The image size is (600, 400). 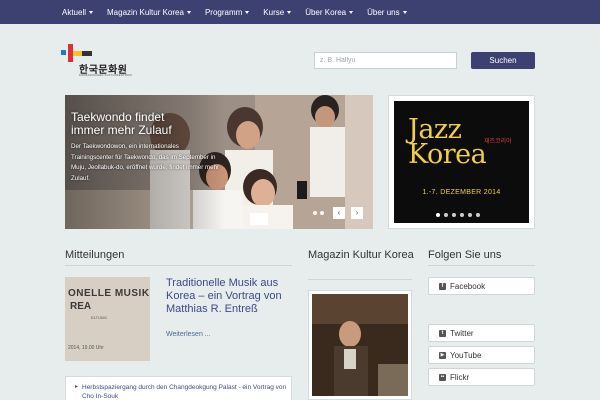 What do you see at coordinates (136, 124) in the screenshot?
I see `slide-title: Taekwondo findet immer mehr Zulauf` at bounding box center [136, 124].